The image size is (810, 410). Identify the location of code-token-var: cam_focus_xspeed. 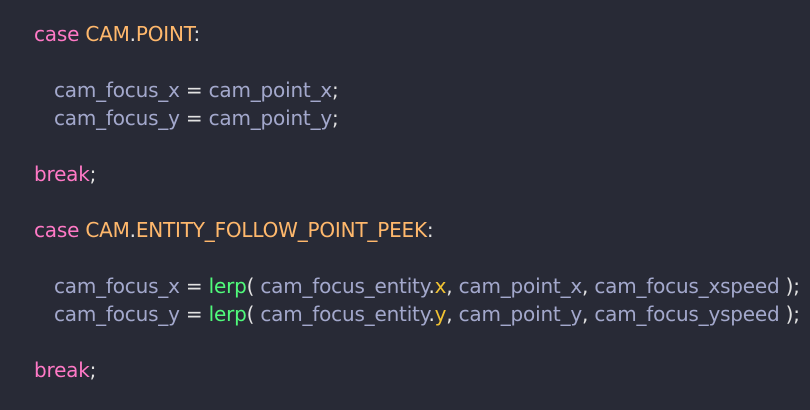
(687, 286).